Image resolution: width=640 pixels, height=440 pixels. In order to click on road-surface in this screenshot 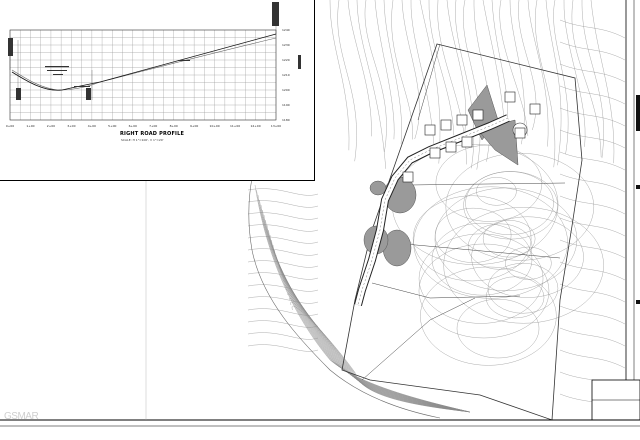, I will do `click(432, 210)`.